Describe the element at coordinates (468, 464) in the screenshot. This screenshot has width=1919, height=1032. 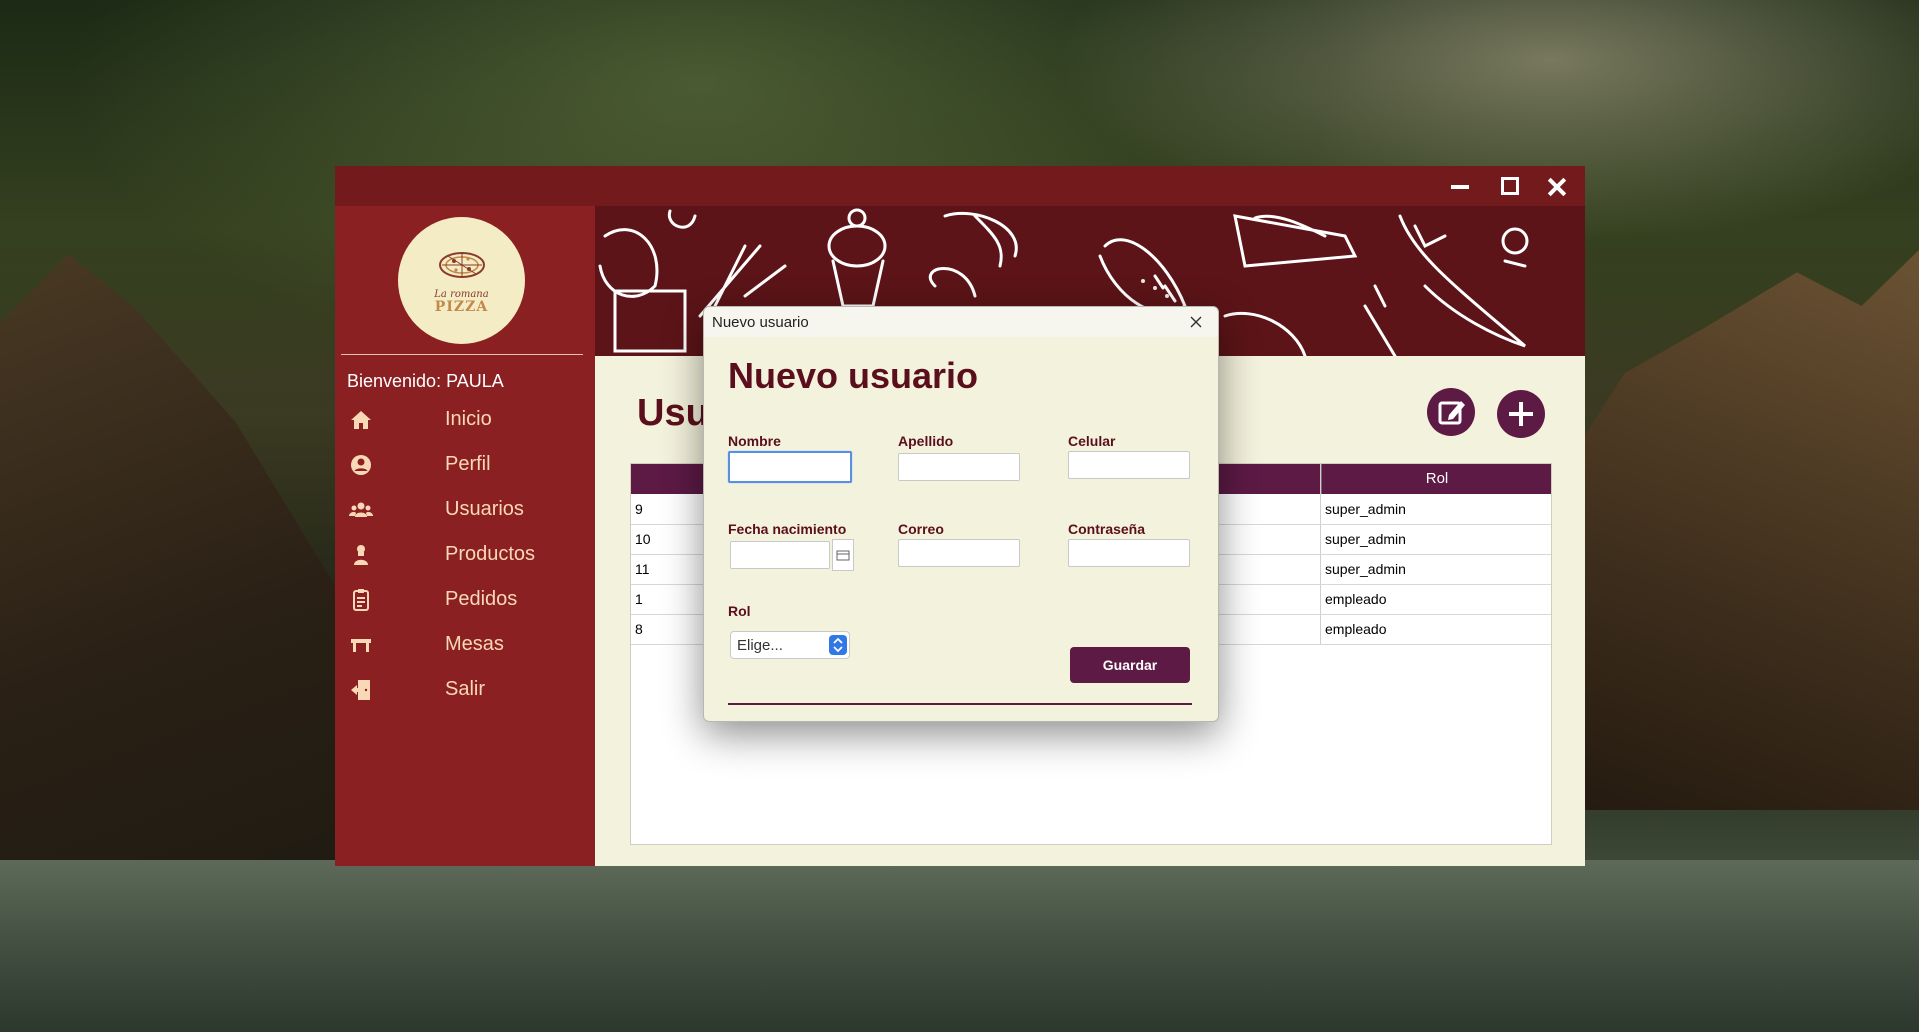
I see `sidebar-item-label: Perfil` at that location.